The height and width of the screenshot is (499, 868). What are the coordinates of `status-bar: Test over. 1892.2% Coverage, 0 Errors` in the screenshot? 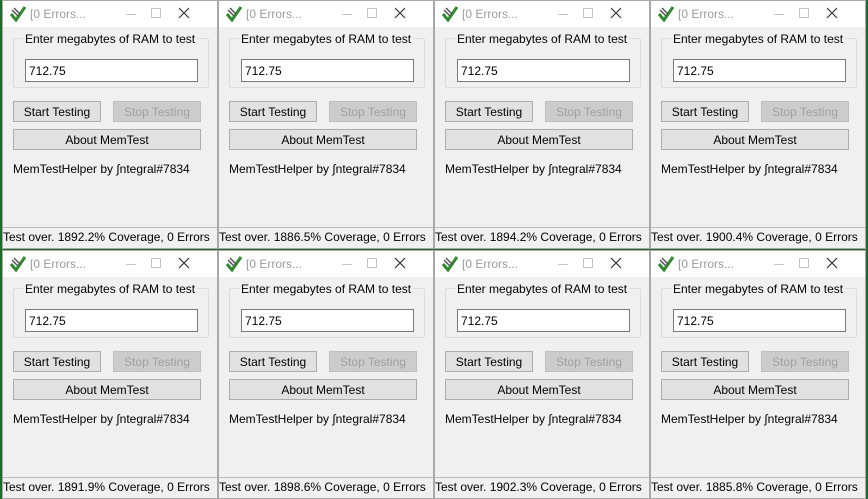 It's located at (110, 237).